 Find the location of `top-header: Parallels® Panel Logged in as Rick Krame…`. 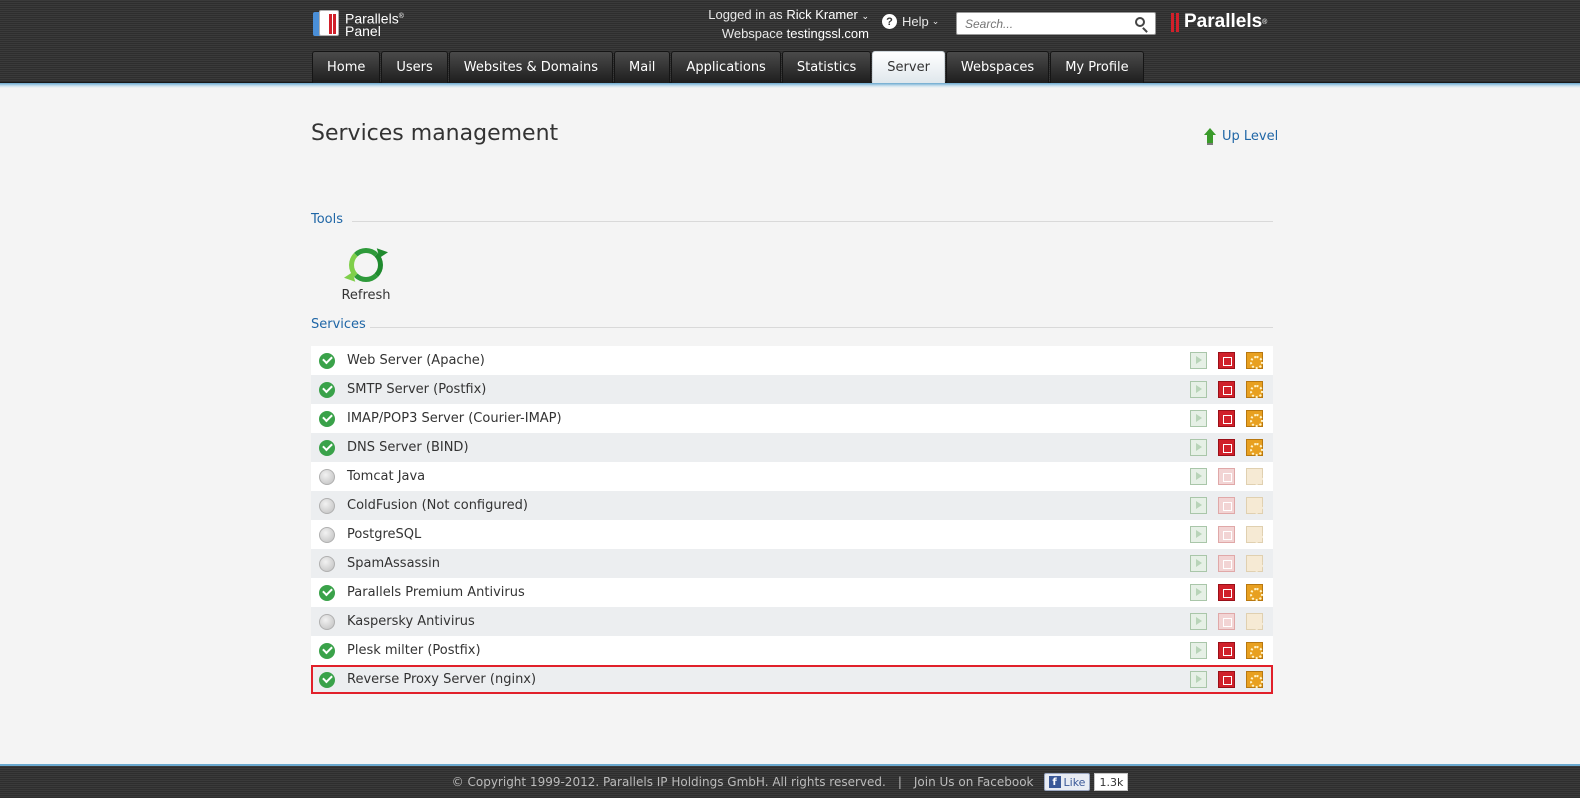

top-header: Parallels® Panel Logged in as Rick Krame… is located at coordinates (790, 41).